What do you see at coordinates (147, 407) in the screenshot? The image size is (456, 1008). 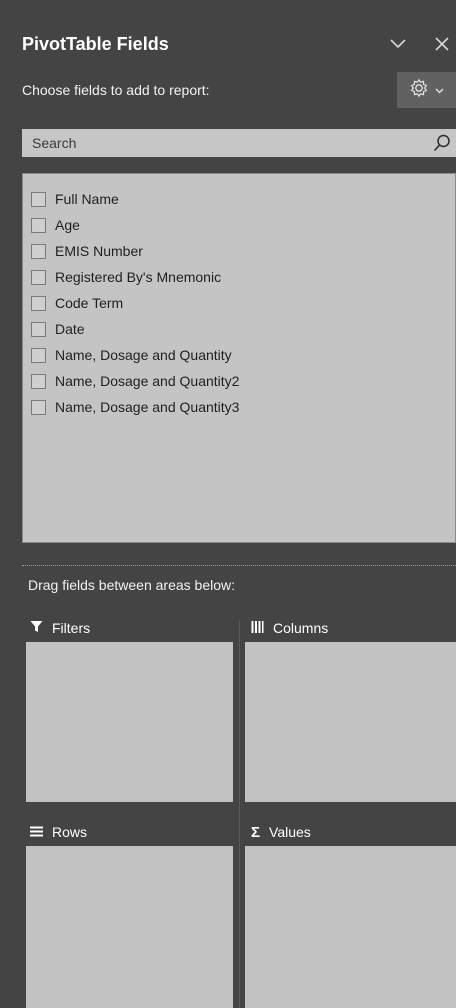 I see `field-label: Name, Dosage and Quantity3` at bounding box center [147, 407].